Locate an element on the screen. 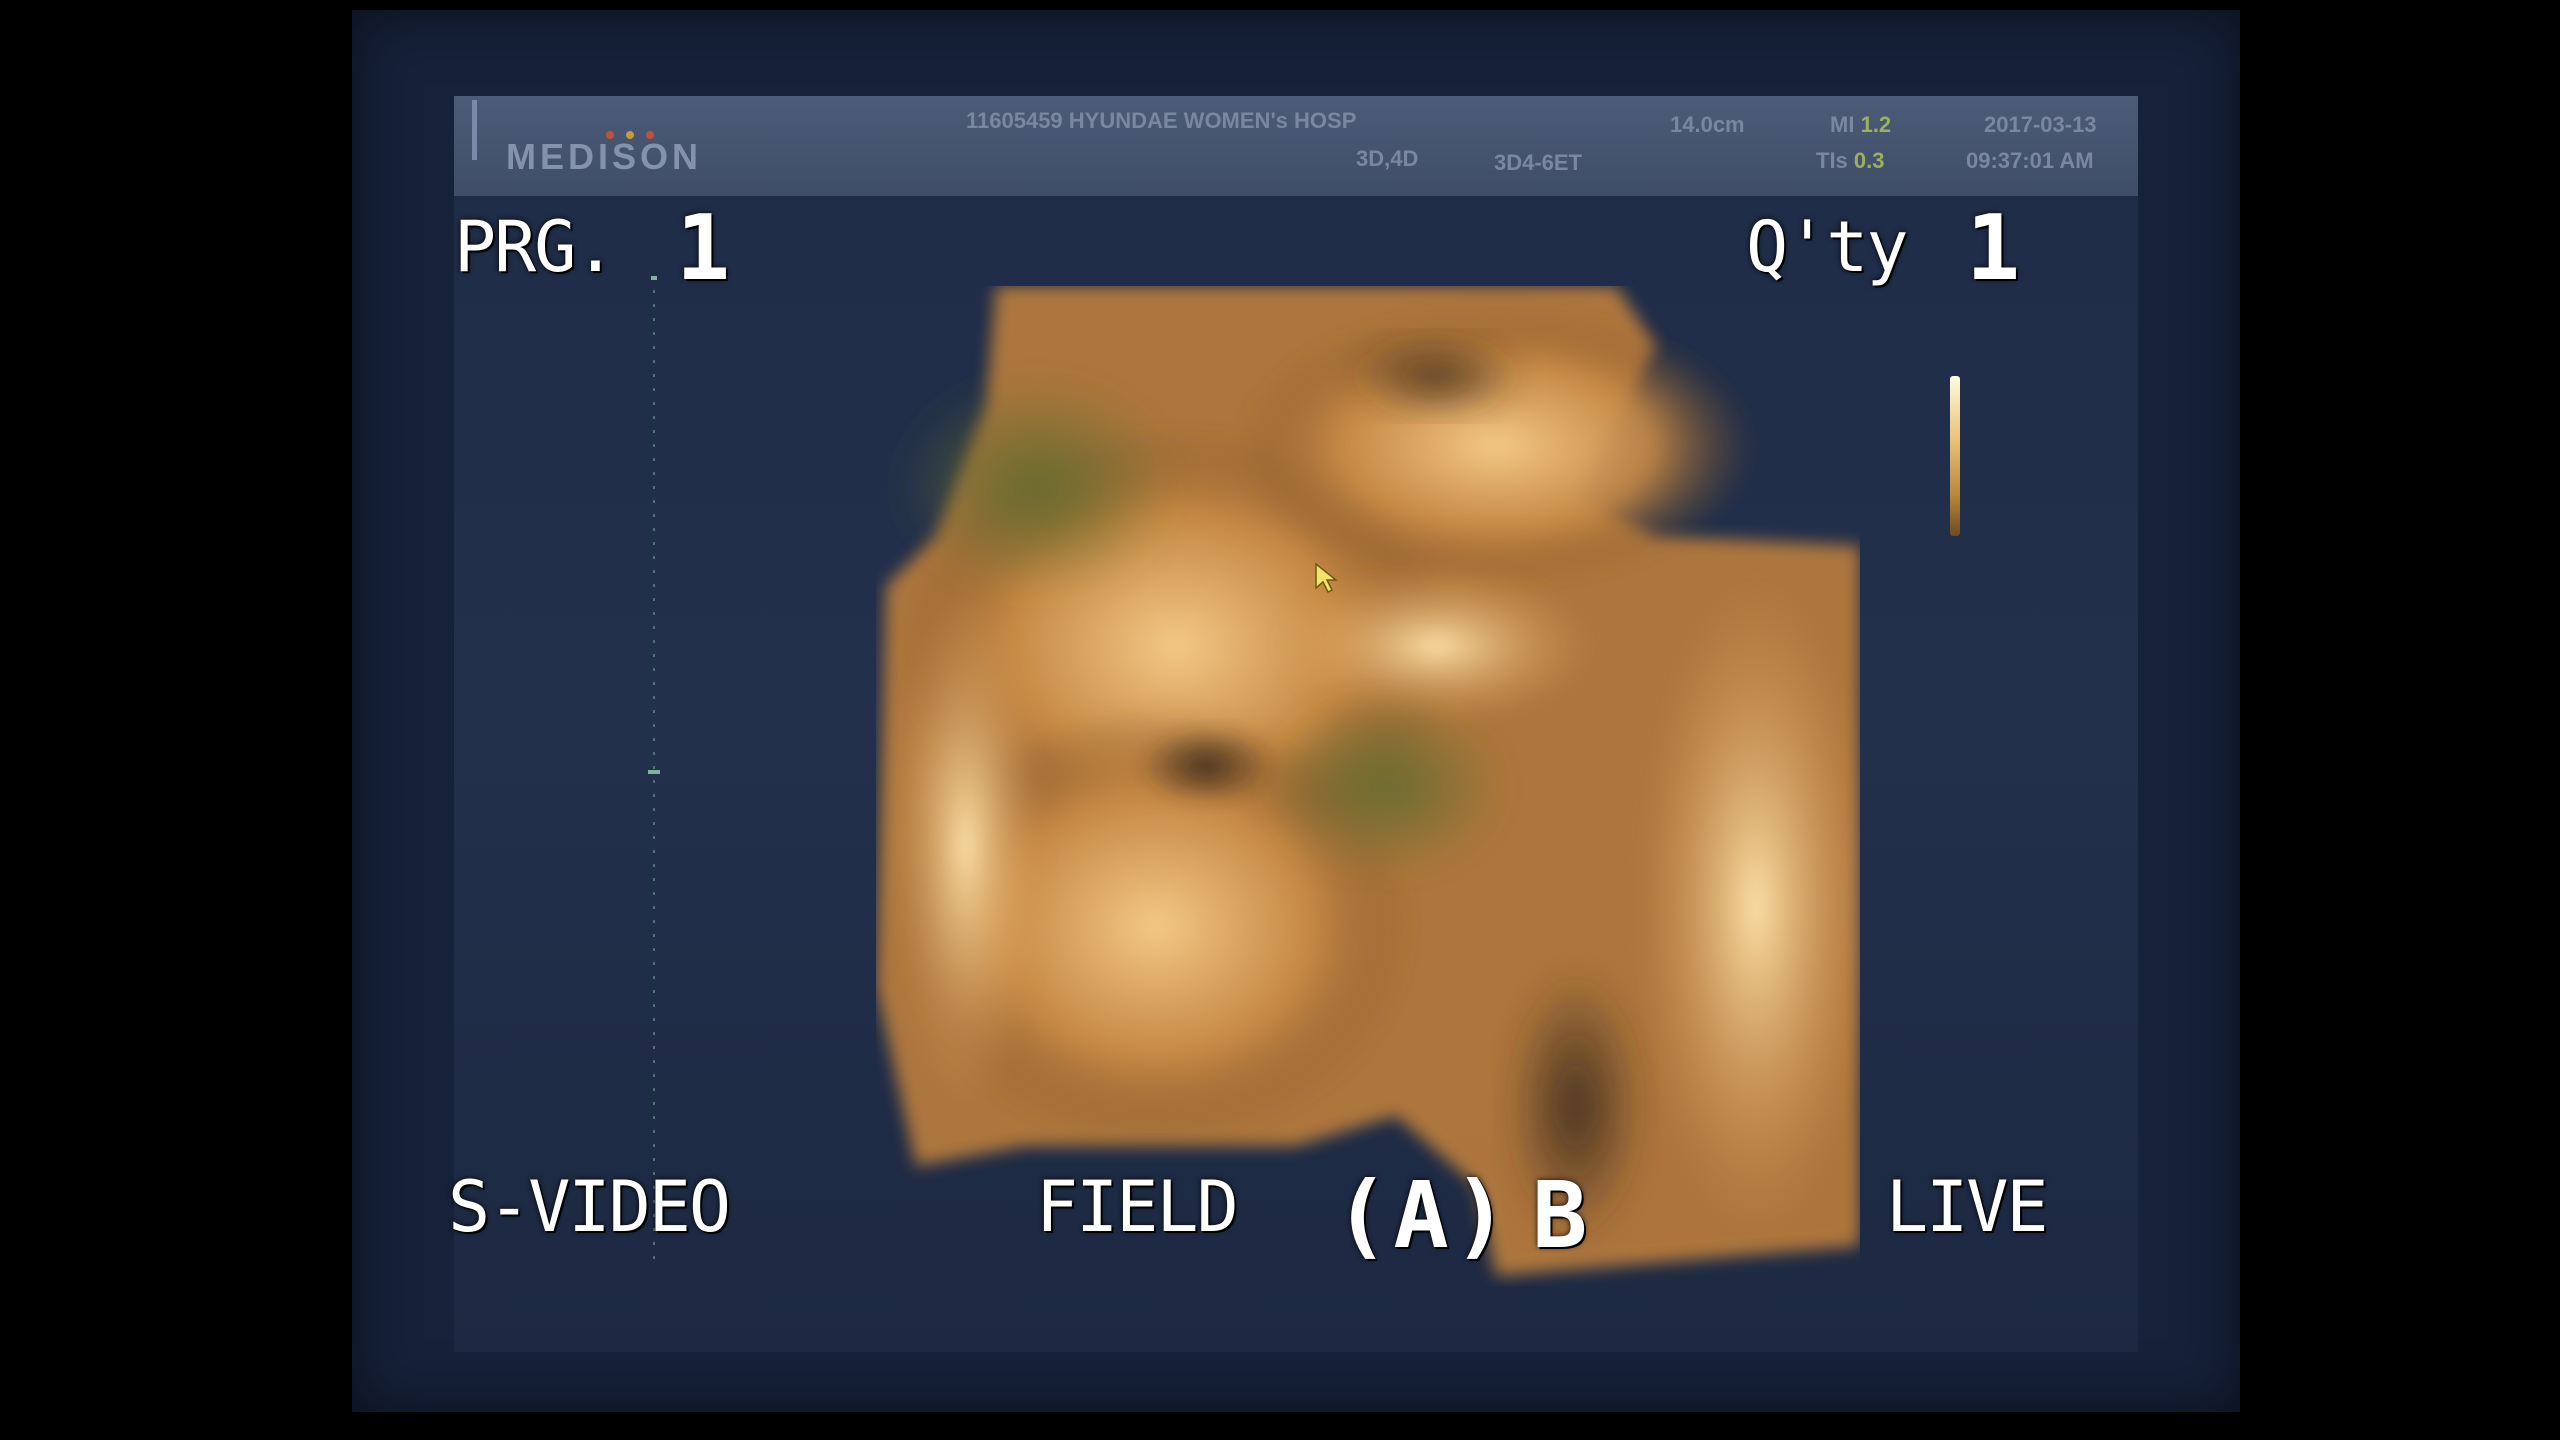 This screenshot has width=2560, height=1440. patient-hospital-text: 11605459 HYUNDAE WOMEN's HOSP is located at coordinates (1161, 120).